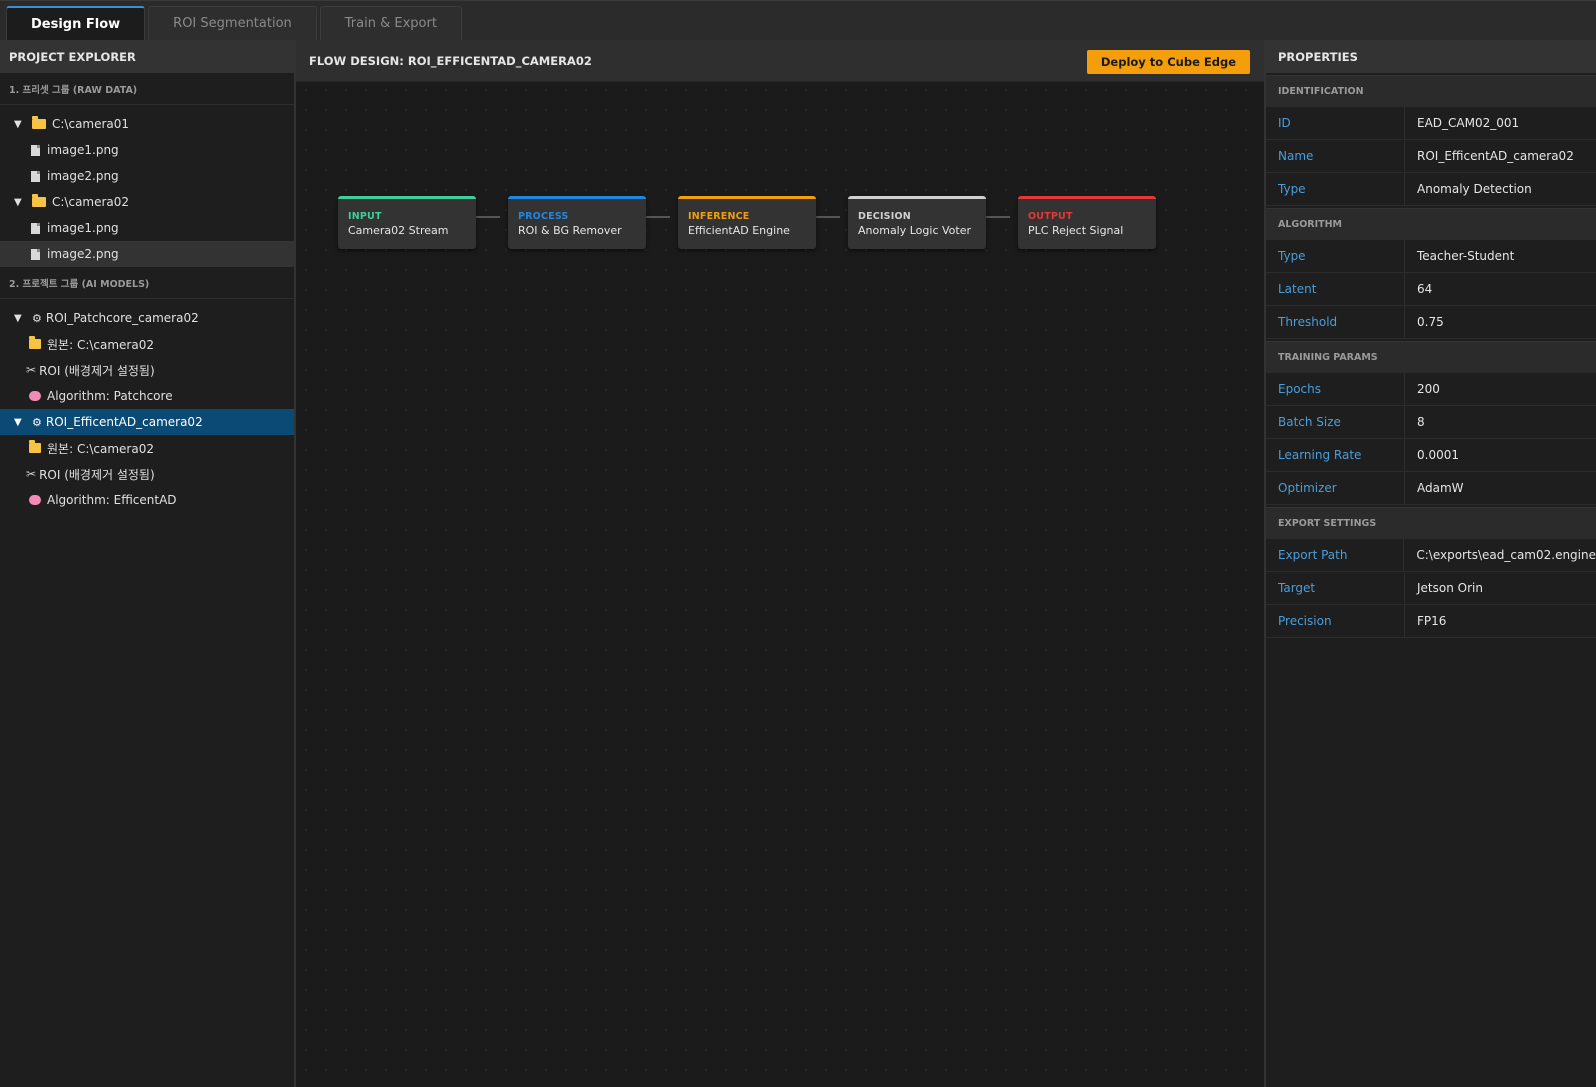 This screenshot has height=1087, width=1596. Describe the element at coordinates (365, 216) in the screenshot. I see `node-type: INPUT` at that location.